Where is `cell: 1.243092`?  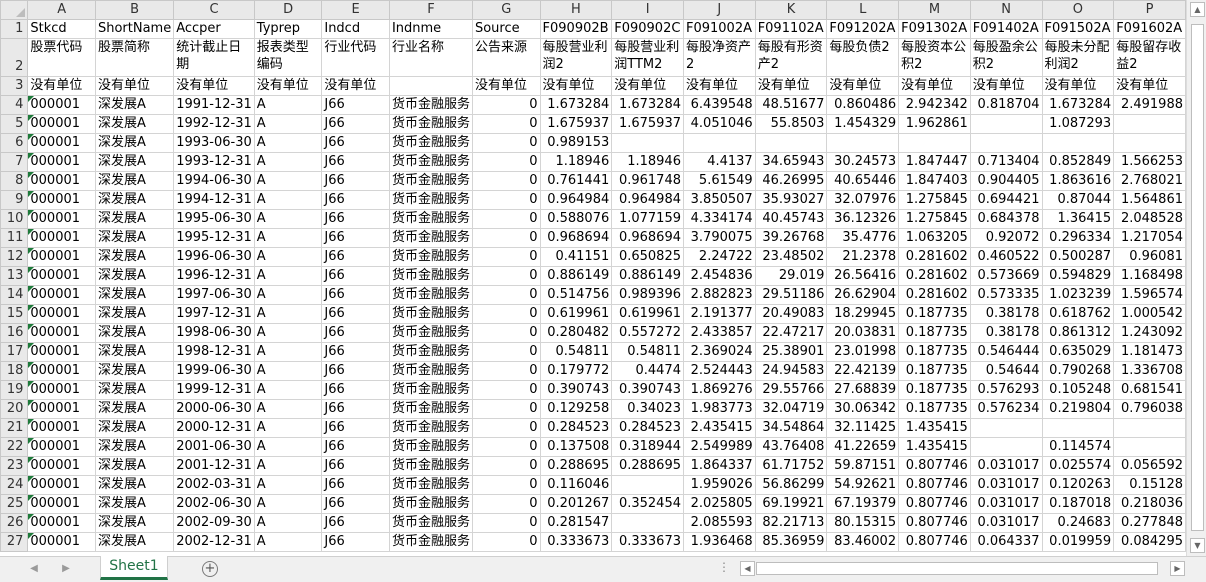 cell: 1.243092 is located at coordinates (1149, 333).